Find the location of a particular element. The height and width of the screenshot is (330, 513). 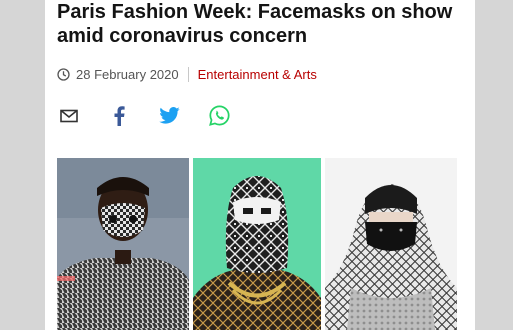

facebook-icon is located at coordinates (119, 118).